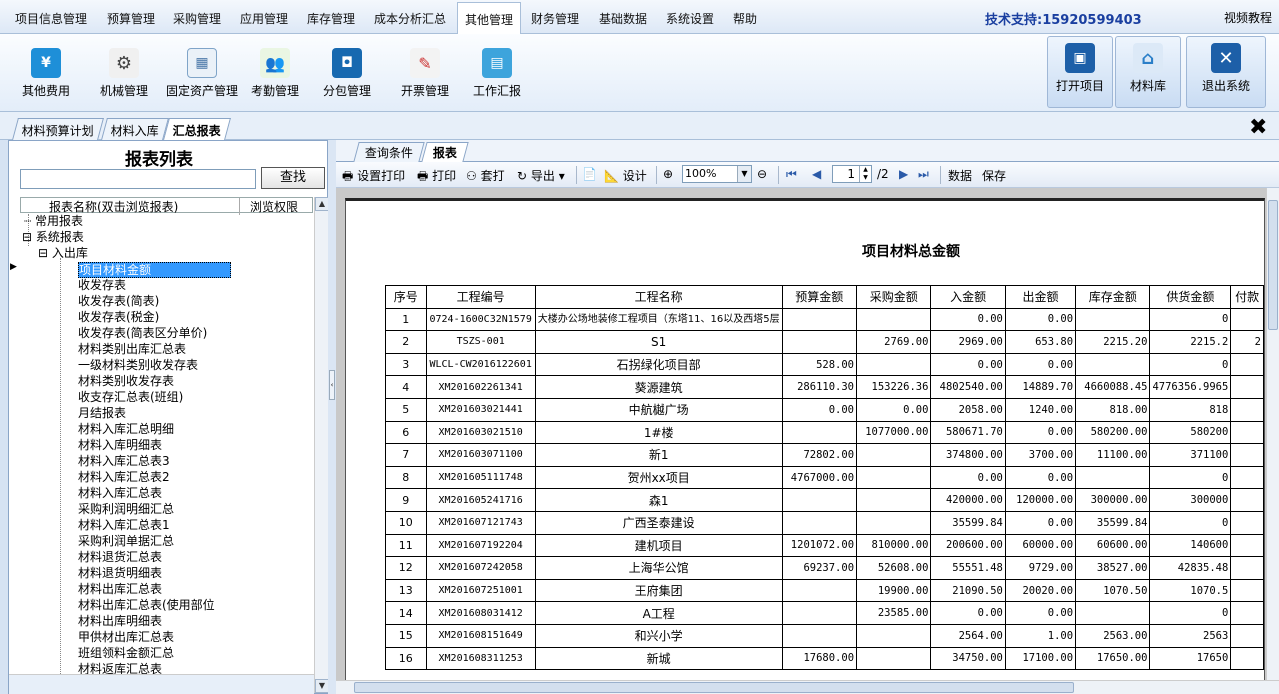  Describe the element at coordinates (332, 417) in the screenshot. I see `panel-splitter: ‹` at that location.